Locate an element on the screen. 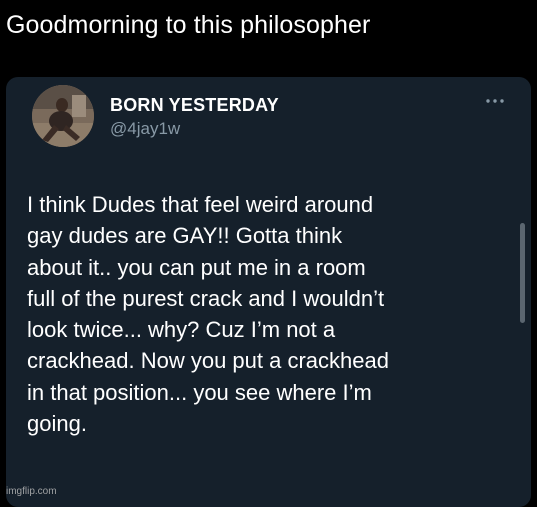 The image size is (537, 507). tweet-text-line: in that position... you see where I’m is located at coordinates (199, 392).